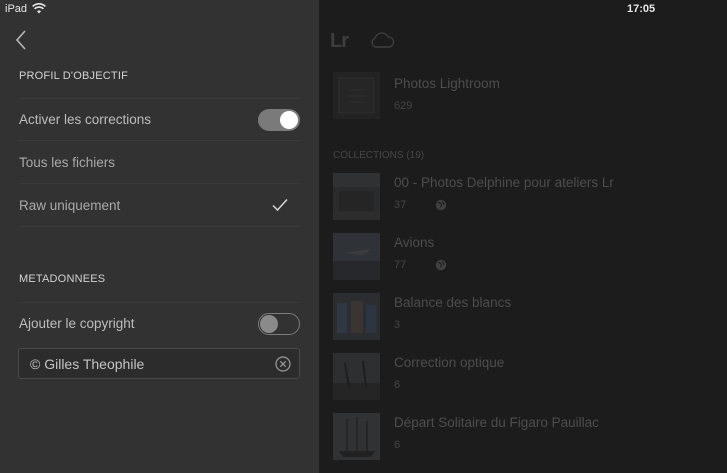 This screenshot has height=473, width=727. I want to click on copyright-value: © Gilles Theophile, so click(87, 364).